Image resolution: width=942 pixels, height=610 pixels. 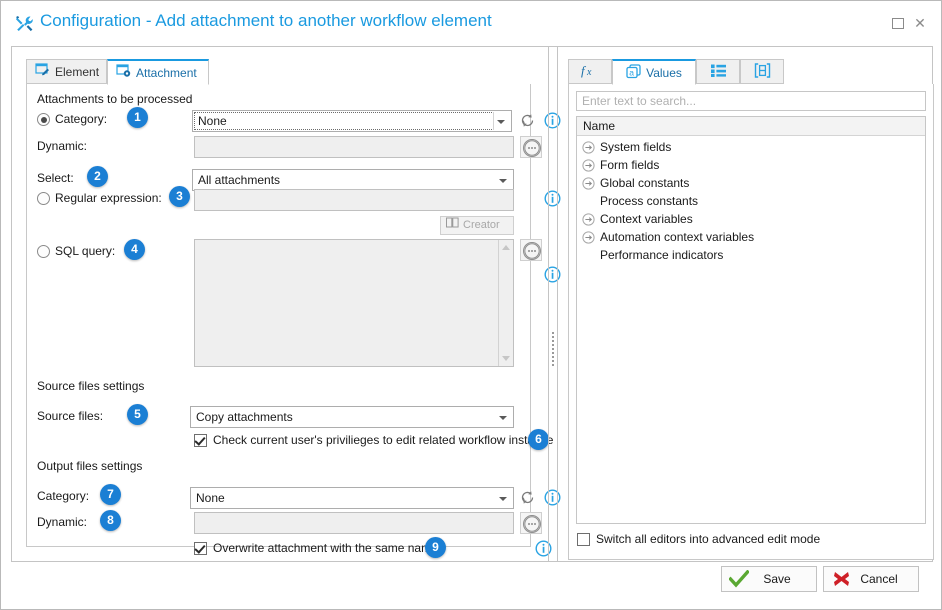 I want to click on ellipsis-icon, so click(x=532, y=148).